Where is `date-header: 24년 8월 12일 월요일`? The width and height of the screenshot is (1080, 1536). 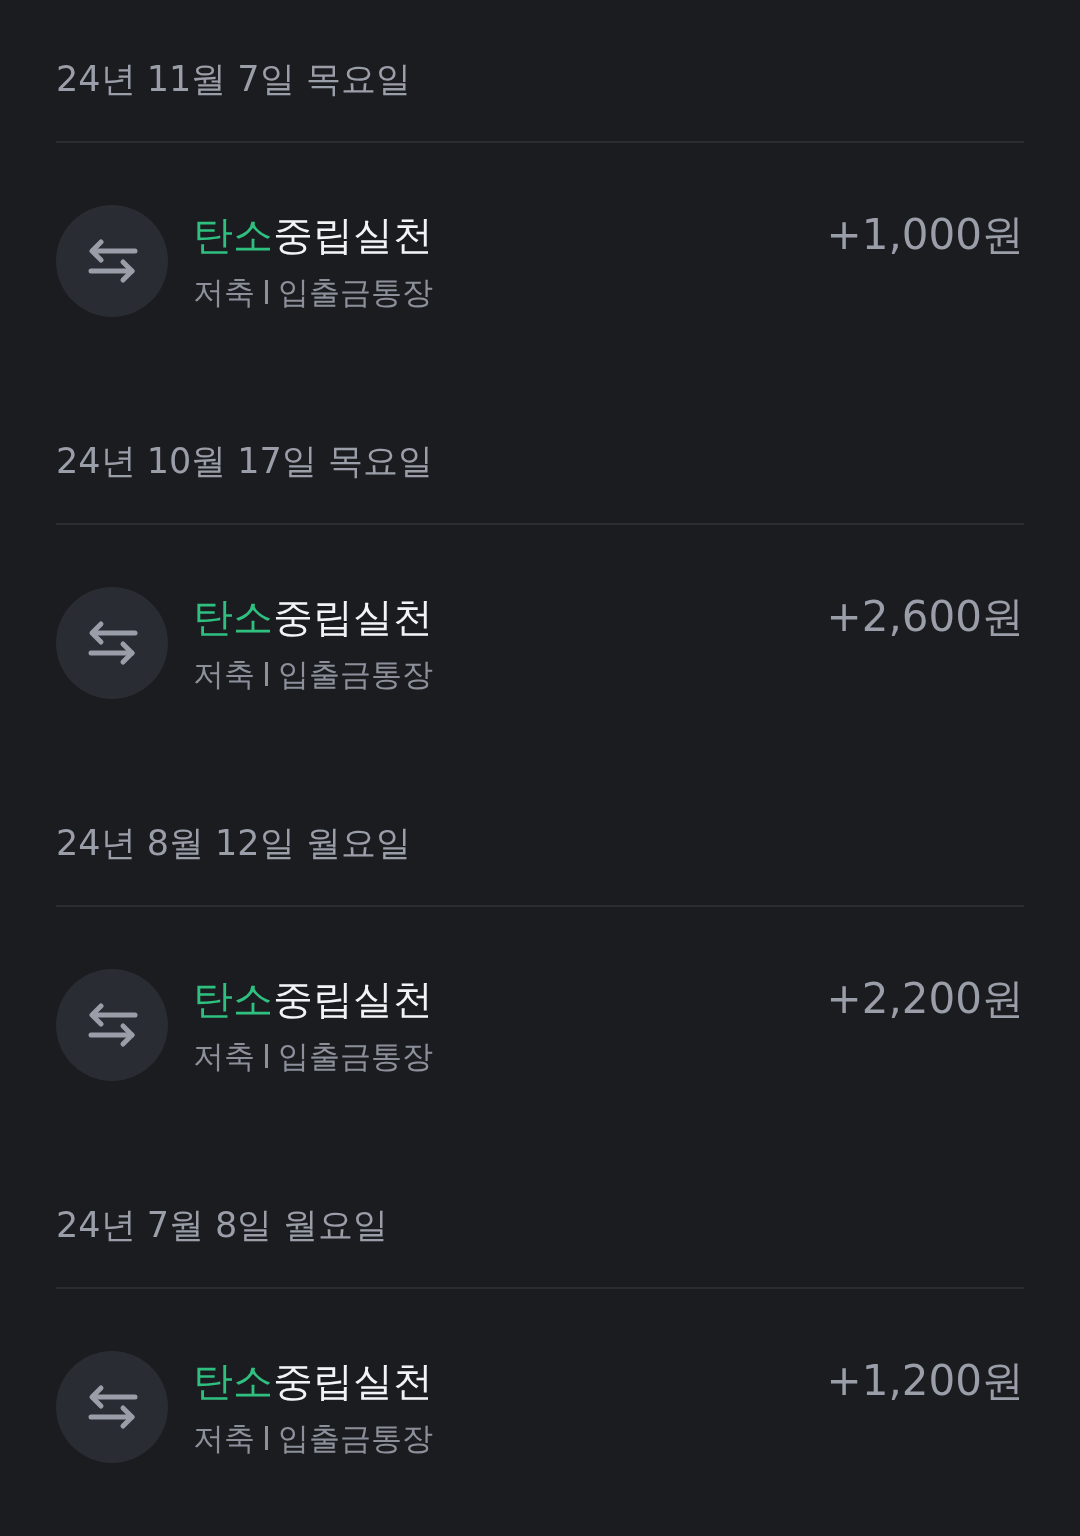
date-header: 24년 8월 12일 월요일 is located at coordinates (233, 843).